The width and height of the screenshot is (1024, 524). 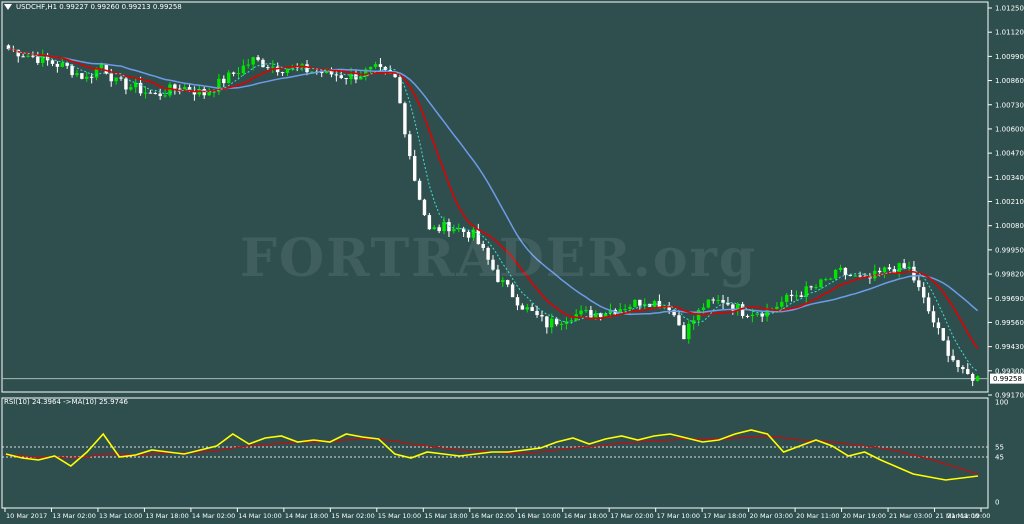 What do you see at coordinates (1009, 33) in the screenshot?
I see `price-tick-label: 1.01120` at bounding box center [1009, 33].